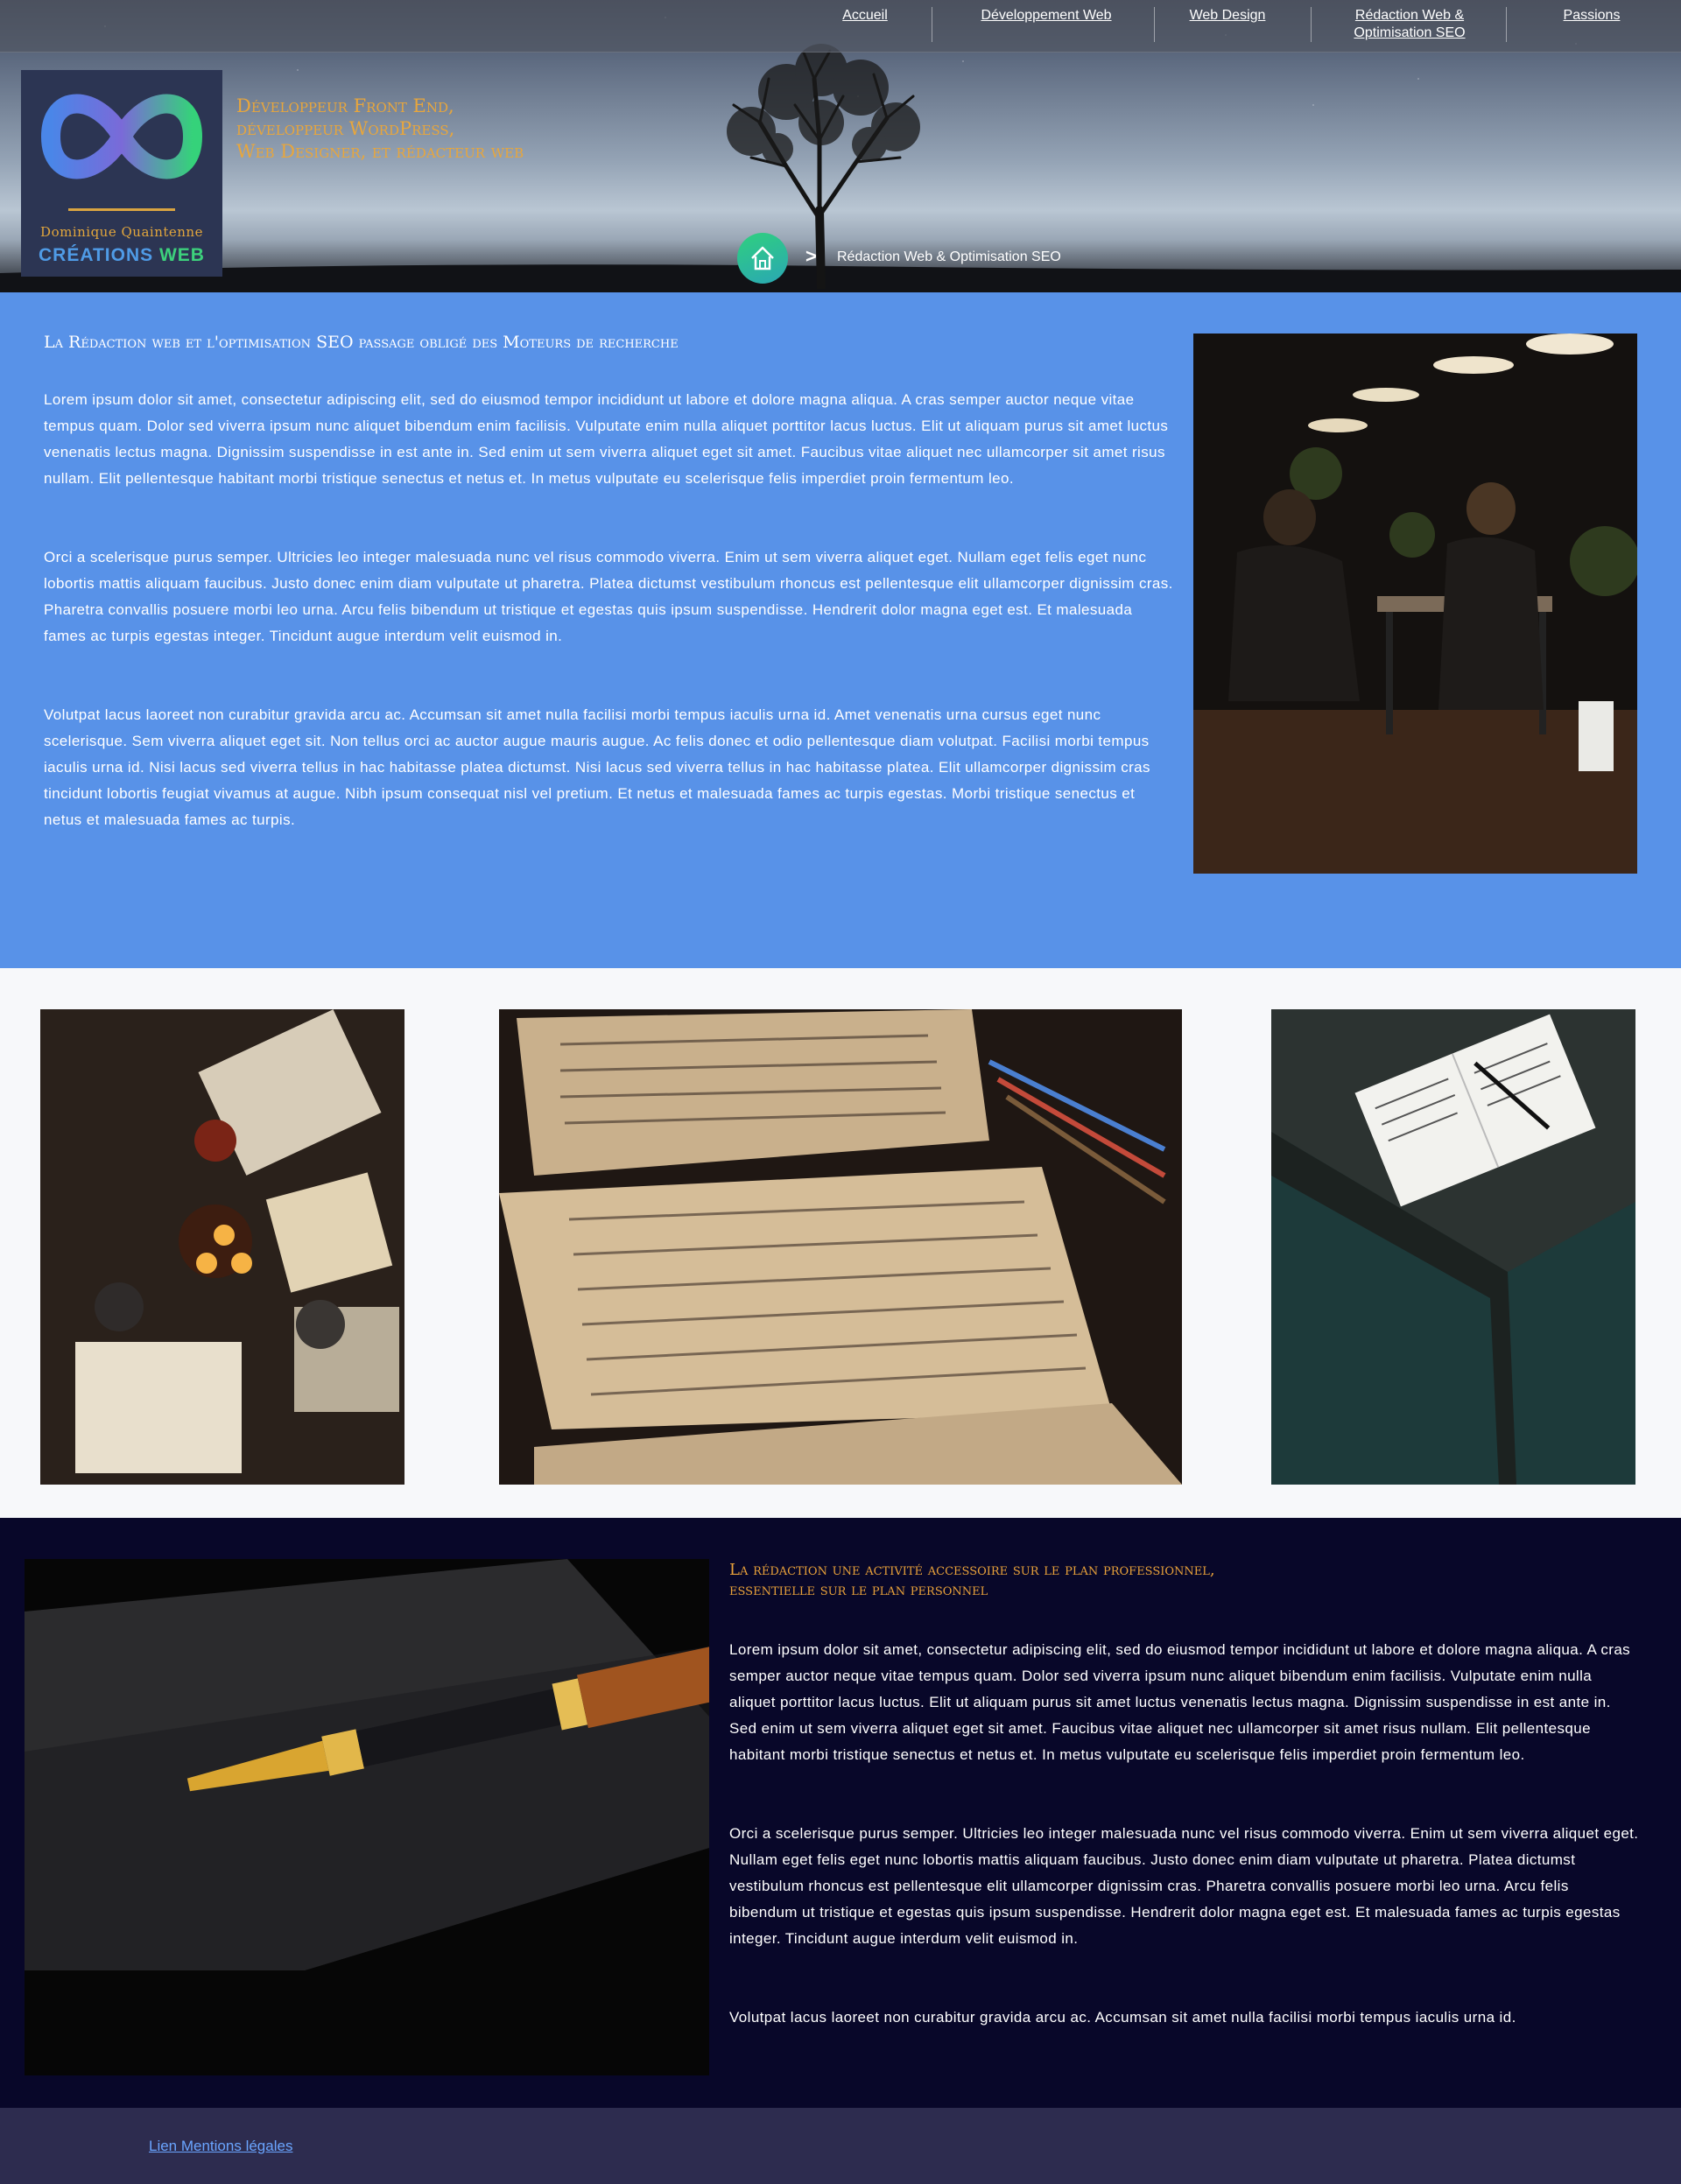  I want to click on logo-brand-word2: WEB, so click(181, 255).